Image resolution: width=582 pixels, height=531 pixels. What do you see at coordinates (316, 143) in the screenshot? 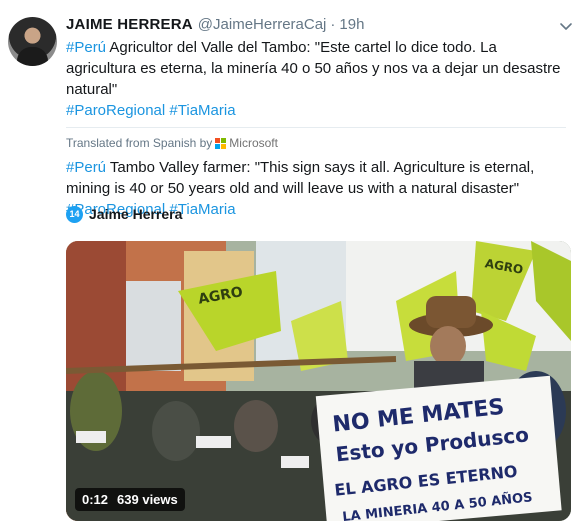
I see `translation-attribution: Translated from Spanish by Microsoft` at bounding box center [316, 143].